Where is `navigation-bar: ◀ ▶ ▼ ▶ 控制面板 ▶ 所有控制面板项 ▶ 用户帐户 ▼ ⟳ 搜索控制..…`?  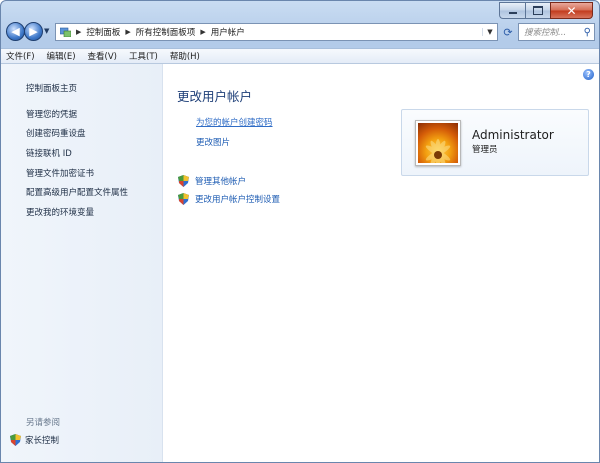 navigation-bar: ◀ ▶ ▼ ▶ 控制面板 ▶ 所有控制面板项 ▶ 用户帐户 ▼ ⟳ 搜索控制..… is located at coordinates (300, 33).